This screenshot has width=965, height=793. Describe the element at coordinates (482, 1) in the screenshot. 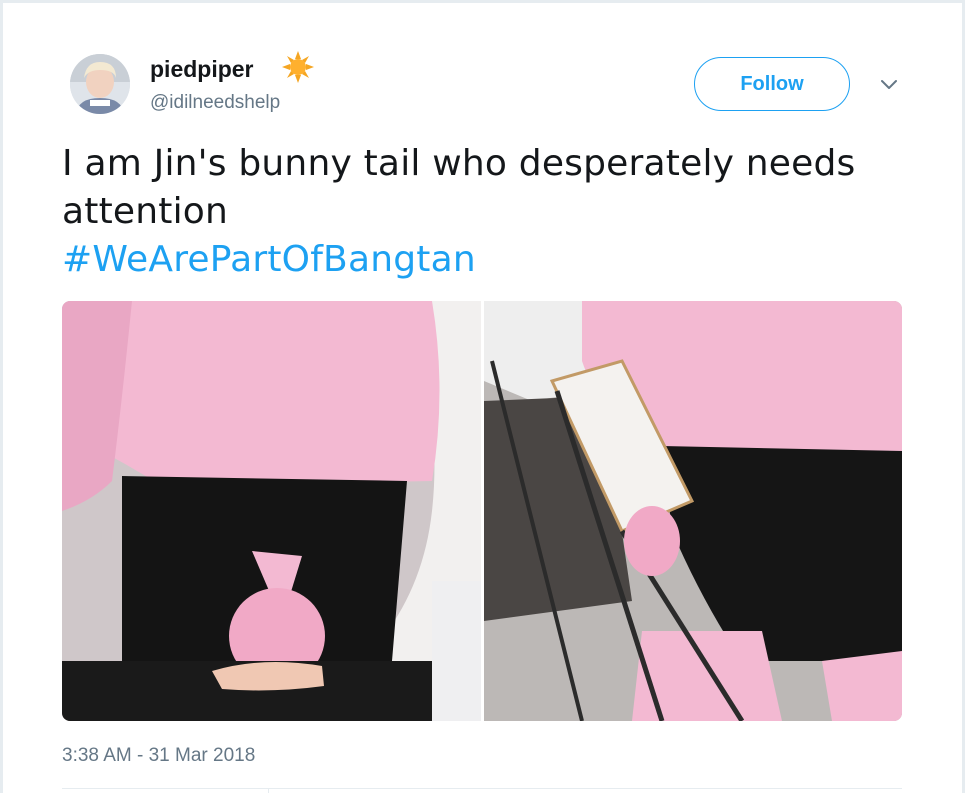

I see `window-border-top` at that location.